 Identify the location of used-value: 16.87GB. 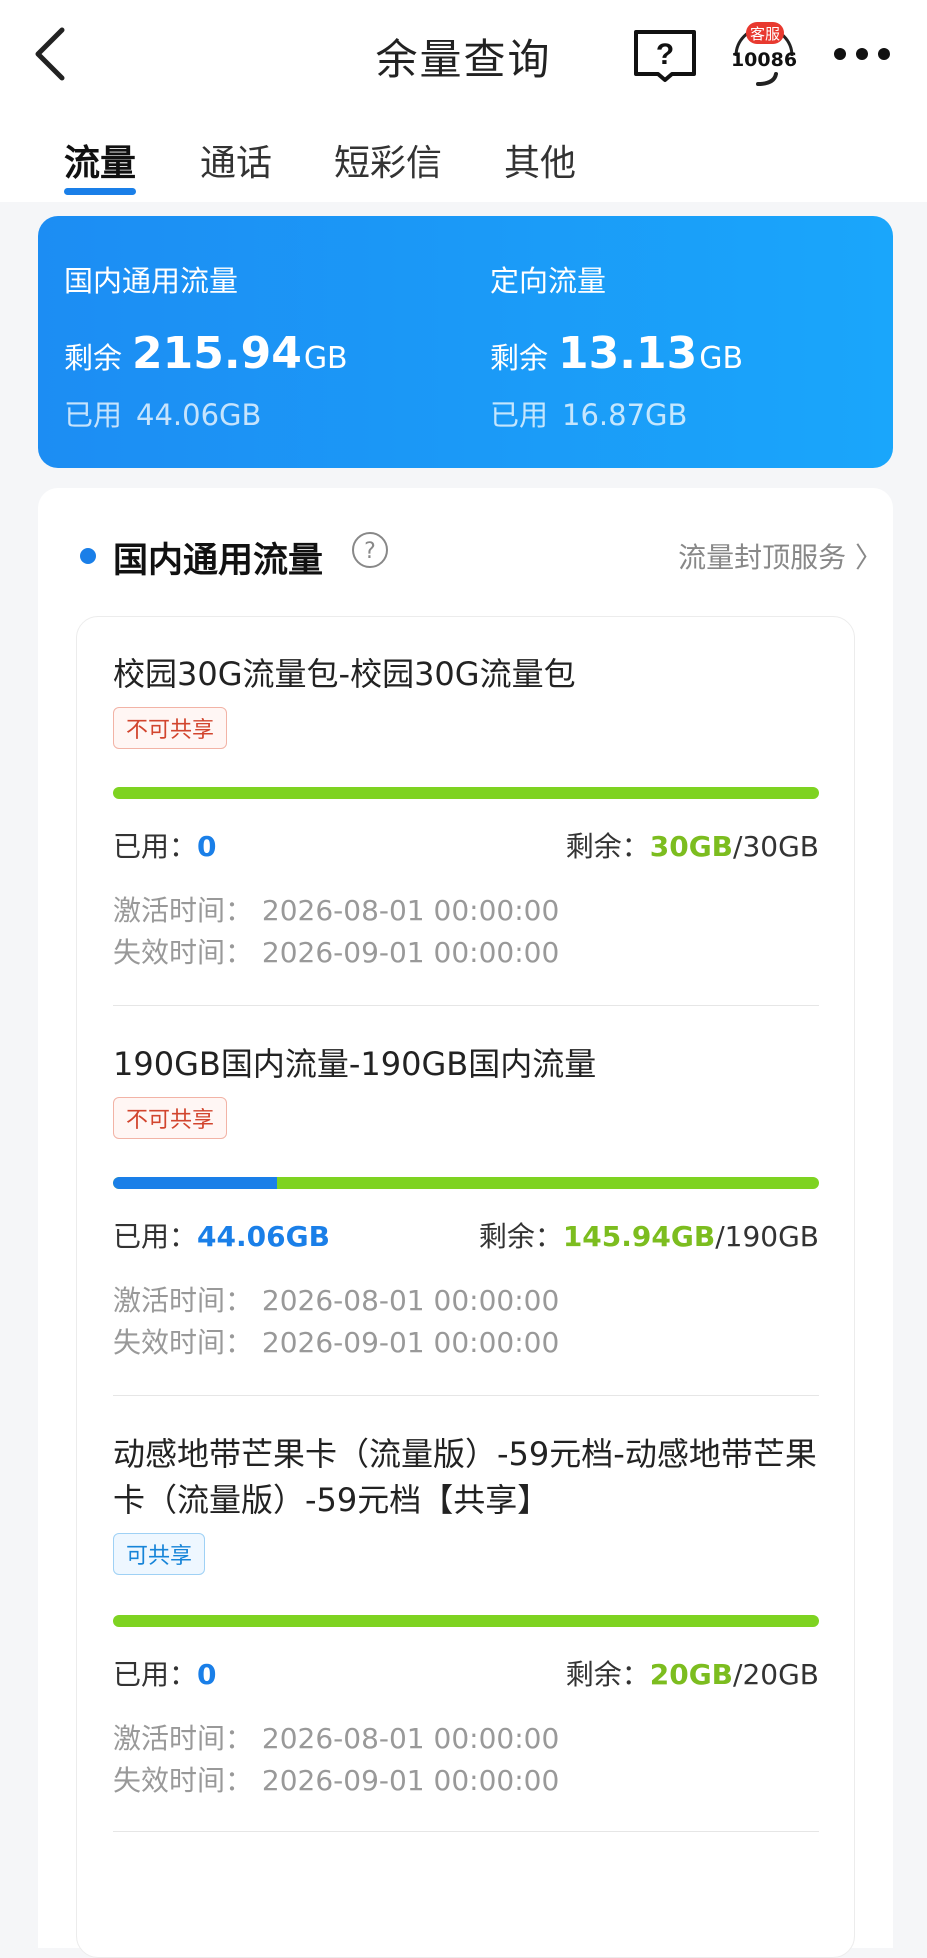
(625, 415).